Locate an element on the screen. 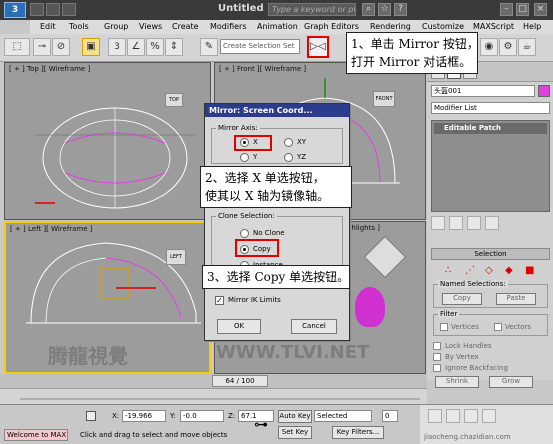 The image size is (553, 444). star-icon: ☆ is located at coordinates (384, 9).